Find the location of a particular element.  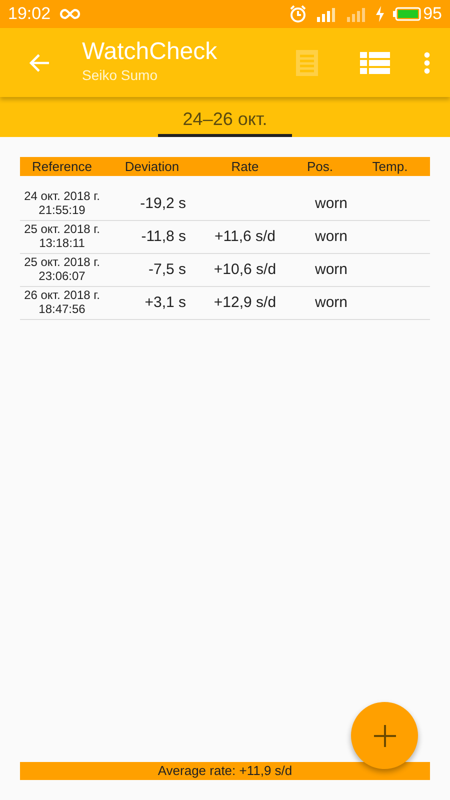

watch-subtitle: Seiko Sumo is located at coordinates (120, 76).